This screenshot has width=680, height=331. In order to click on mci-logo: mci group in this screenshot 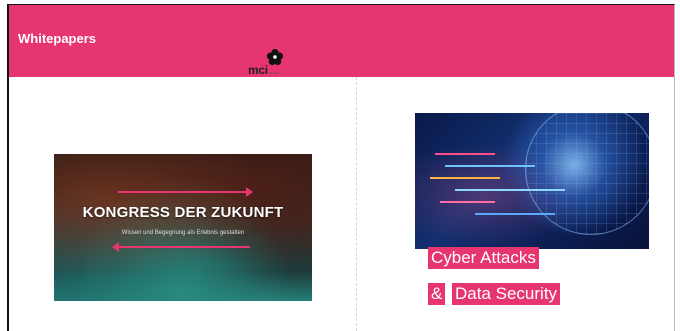, I will do `click(278, 65)`.